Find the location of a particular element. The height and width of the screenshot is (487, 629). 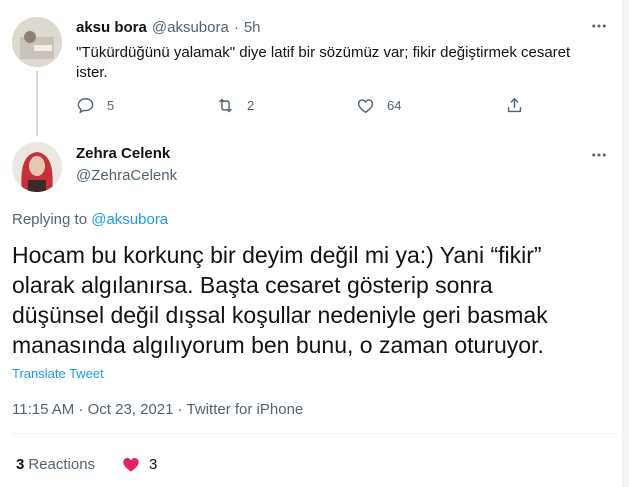

thread-connector-line is located at coordinates (37, 103).